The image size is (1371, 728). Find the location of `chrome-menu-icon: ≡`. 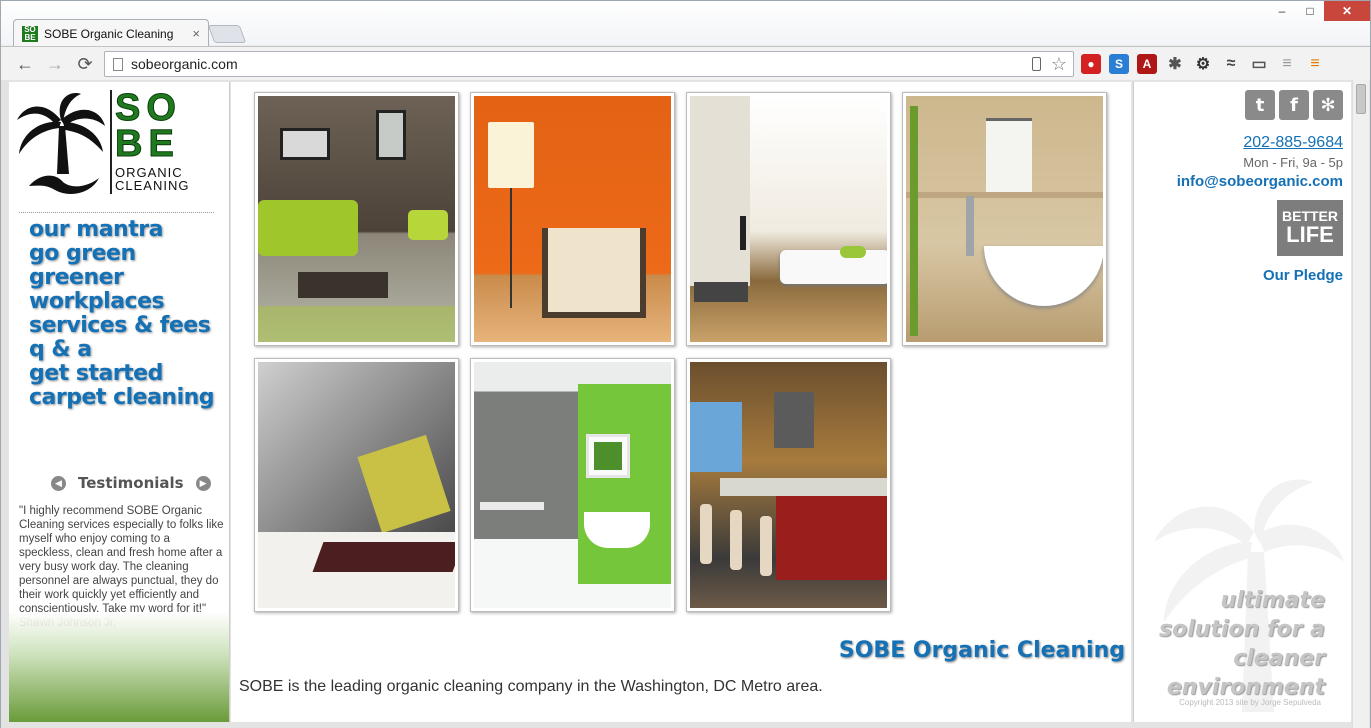

chrome-menu-icon: ≡ is located at coordinates (1315, 64).